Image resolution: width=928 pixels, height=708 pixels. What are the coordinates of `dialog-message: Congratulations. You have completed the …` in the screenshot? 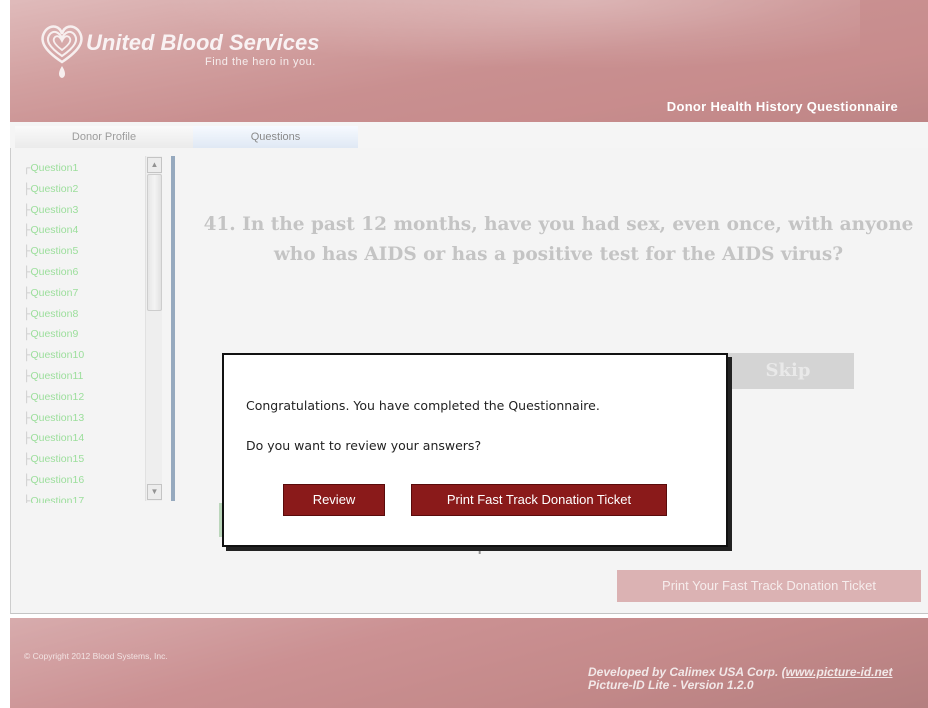 It's located at (423, 405).